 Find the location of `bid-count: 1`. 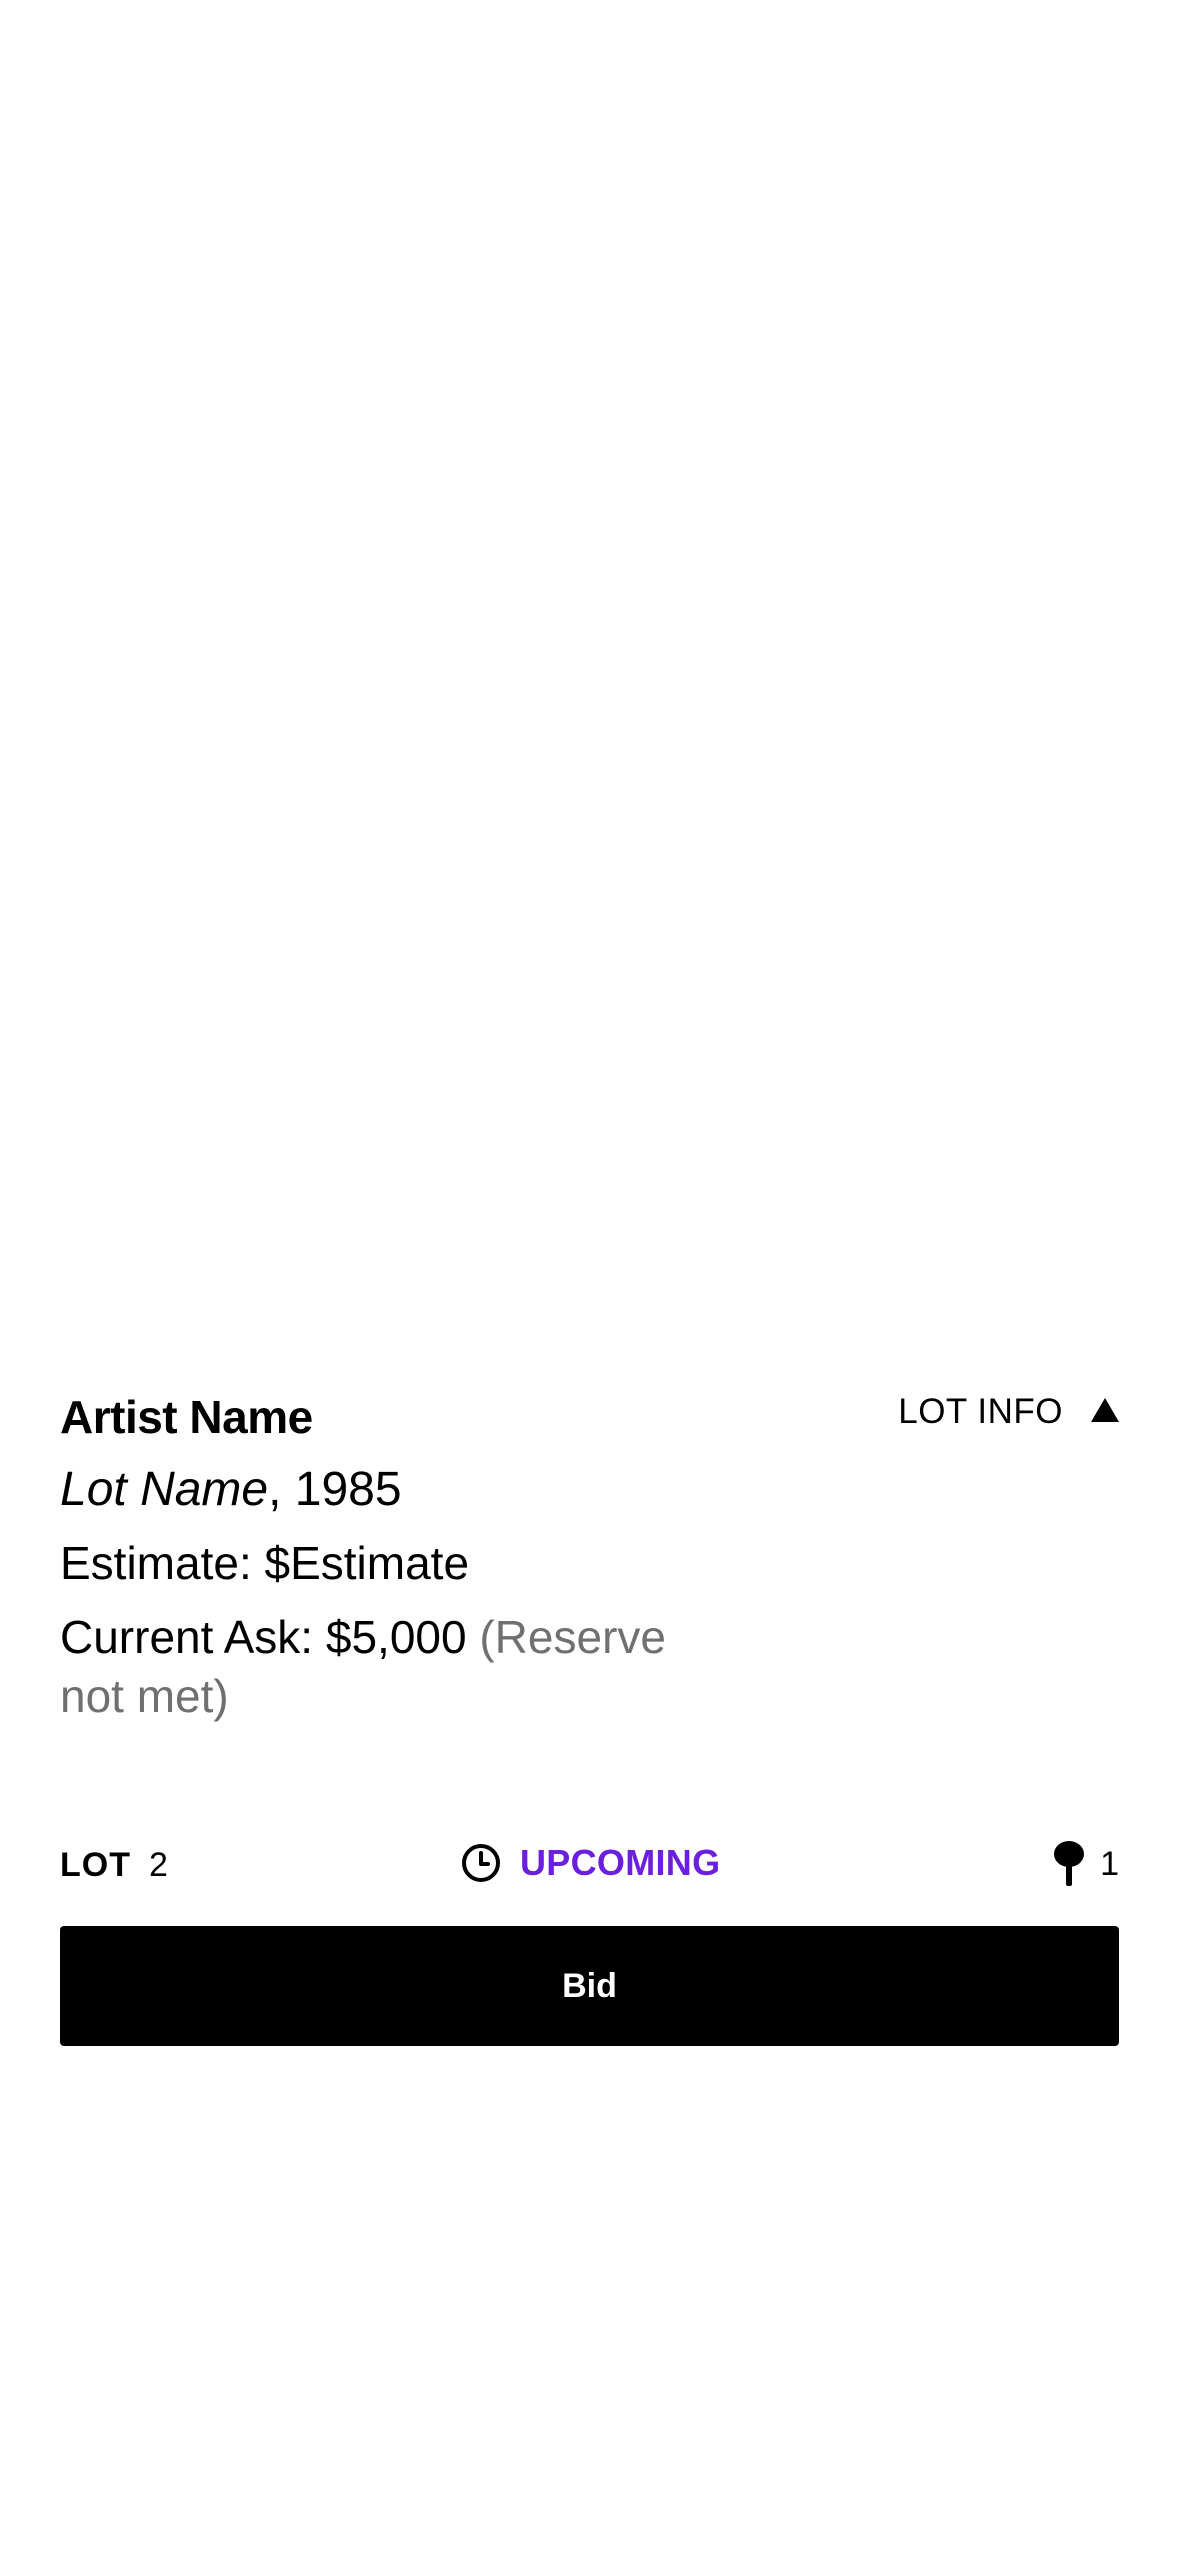

bid-count: 1 is located at coordinates (1085, 1864).